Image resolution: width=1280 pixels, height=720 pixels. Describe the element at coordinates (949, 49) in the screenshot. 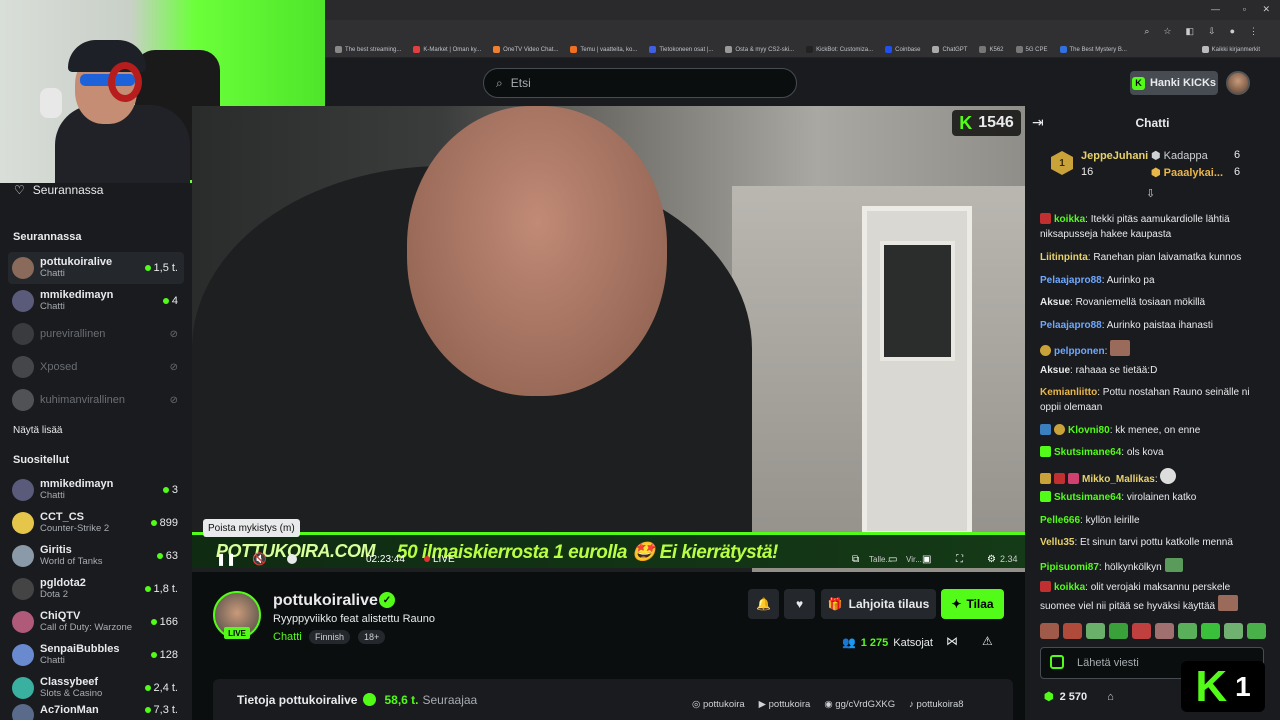

I see `bookmark-item: ChatGPT` at that location.